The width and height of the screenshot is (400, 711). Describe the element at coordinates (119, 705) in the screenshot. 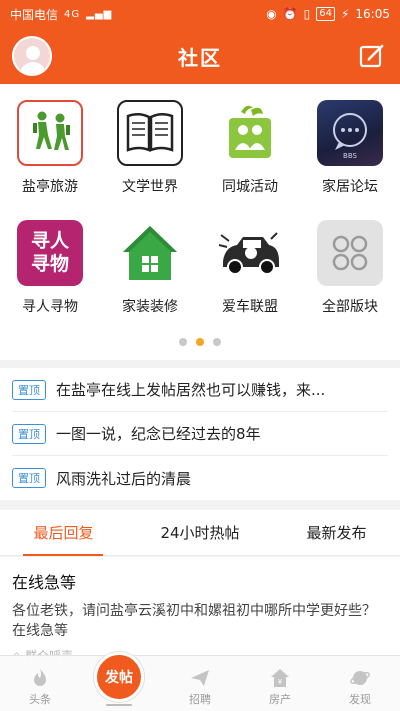

I see `fab-underline` at that location.